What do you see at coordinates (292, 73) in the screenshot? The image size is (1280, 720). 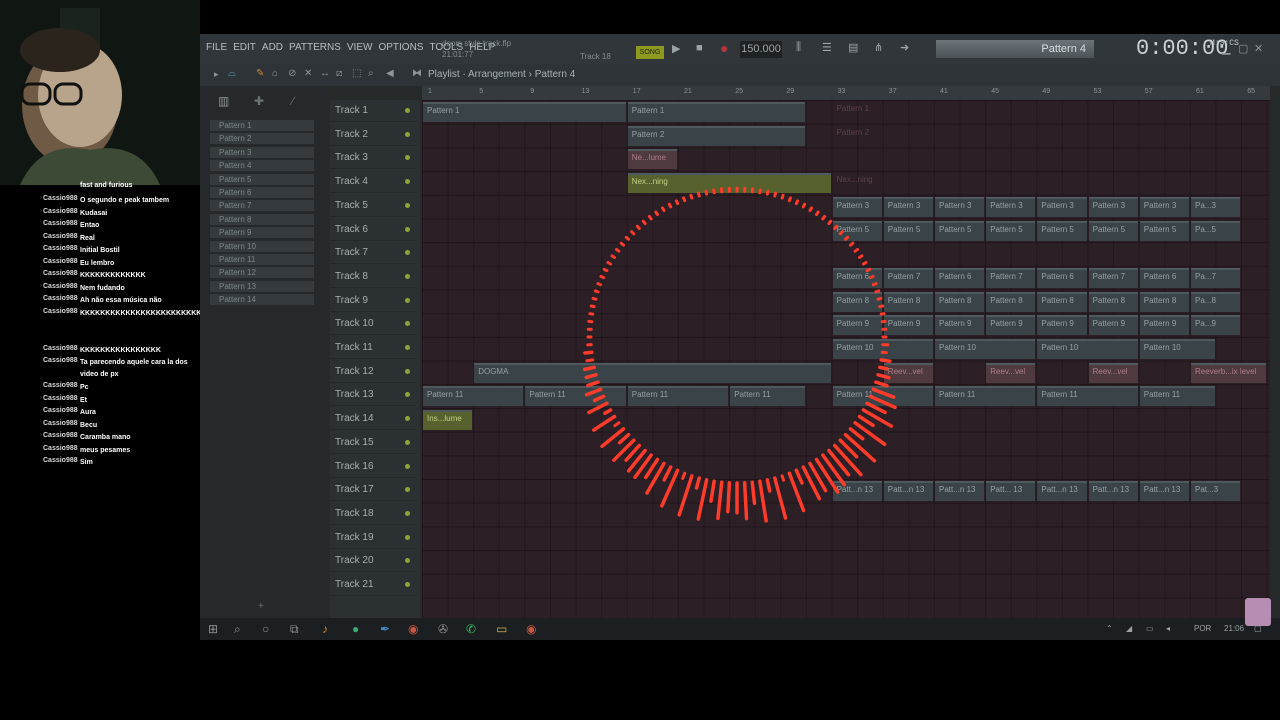 I see `delete-icon: ⊘` at bounding box center [292, 73].